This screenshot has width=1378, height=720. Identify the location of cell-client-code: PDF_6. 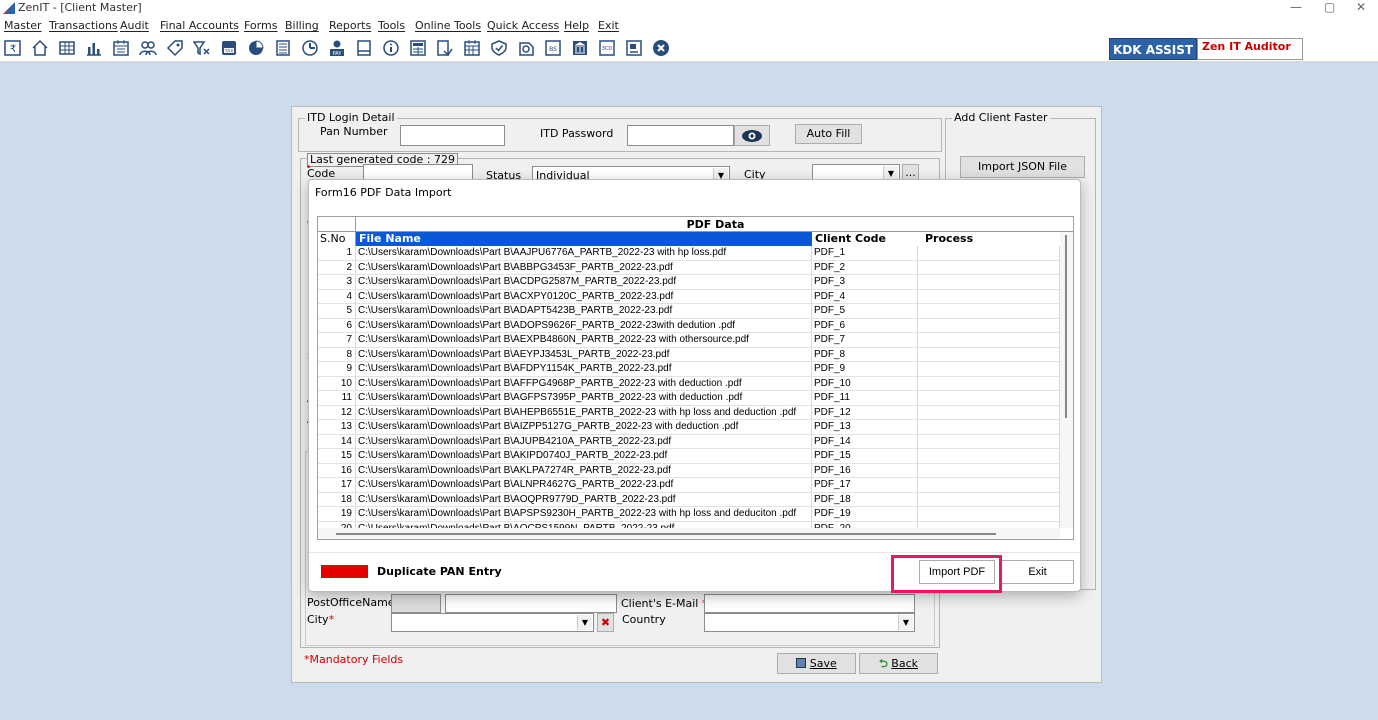
(865, 325).